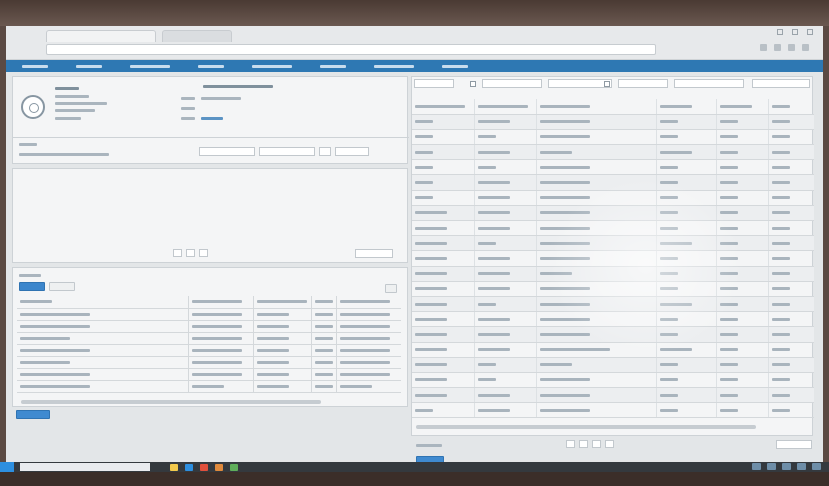  What do you see at coordinates (62, 286) in the screenshot?
I see `tab-secondary` at bounding box center [62, 286].